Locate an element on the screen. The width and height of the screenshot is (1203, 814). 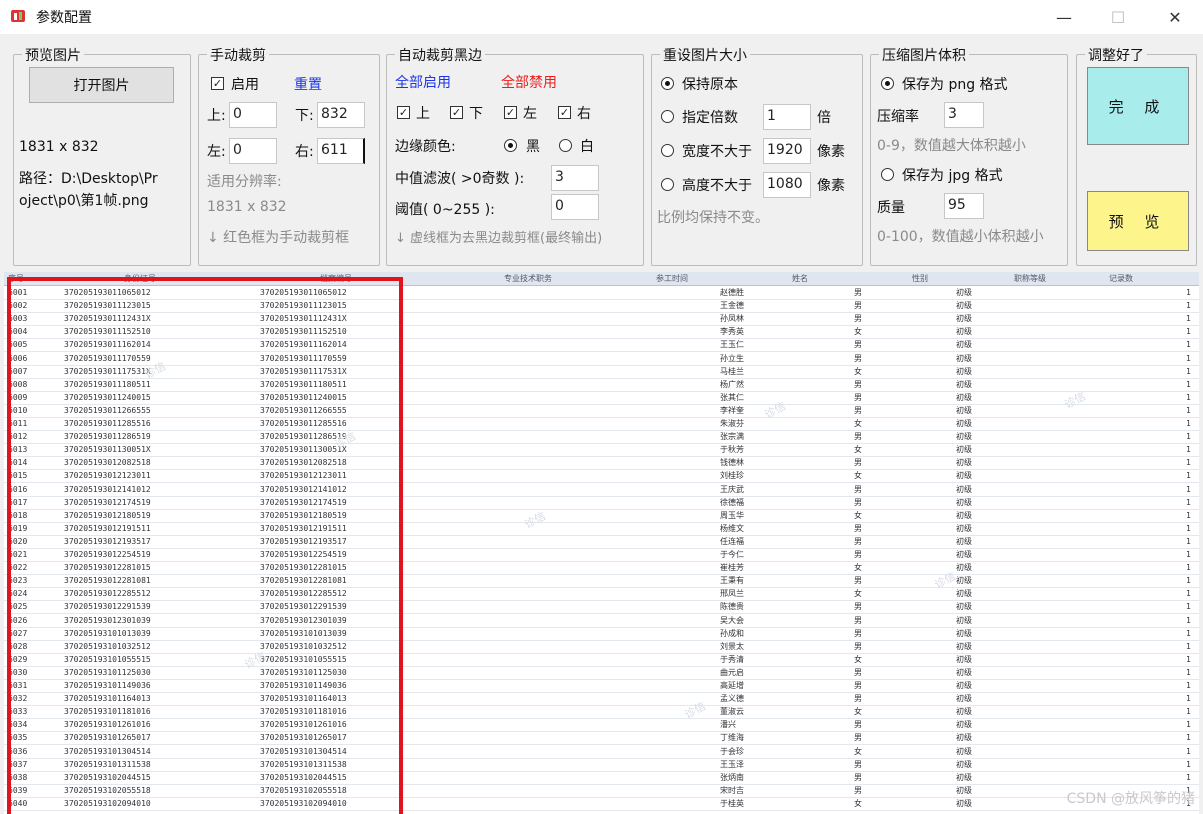
done-button: 完 成 is located at coordinates (1138, 106).